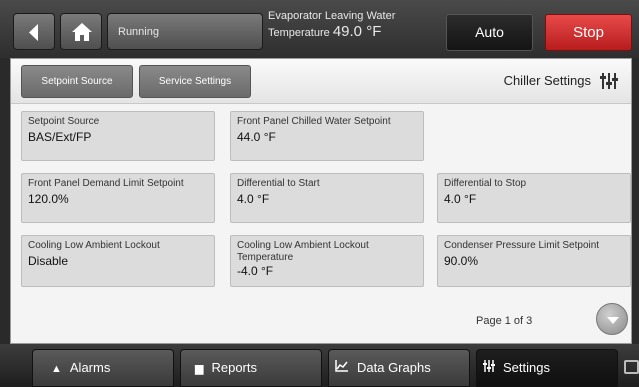 Image resolution: width=639 pixels, height=387 pixels. What do you see at coordinates (255, 271) in the screenshot?
I see `setting-value: -4.0 °F` at bounding box center [255, 271].